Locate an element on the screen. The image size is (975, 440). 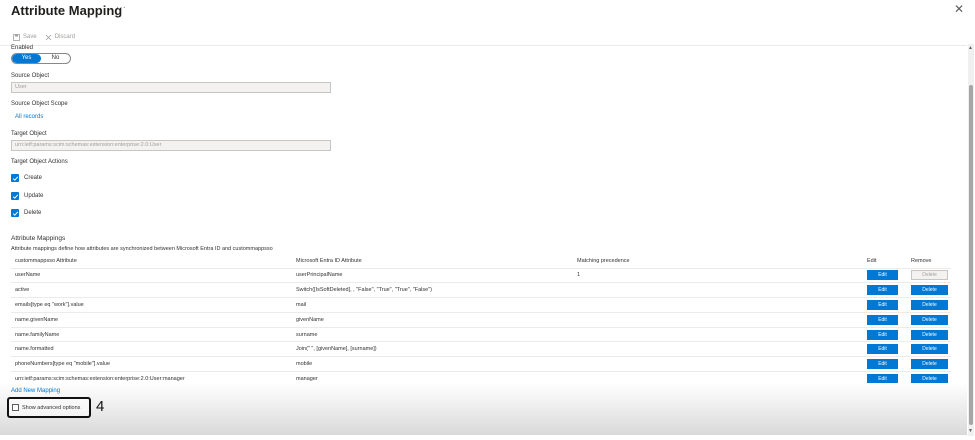
table-row: name.familyName surname Edit Delete is located at coordinates (481, 335).